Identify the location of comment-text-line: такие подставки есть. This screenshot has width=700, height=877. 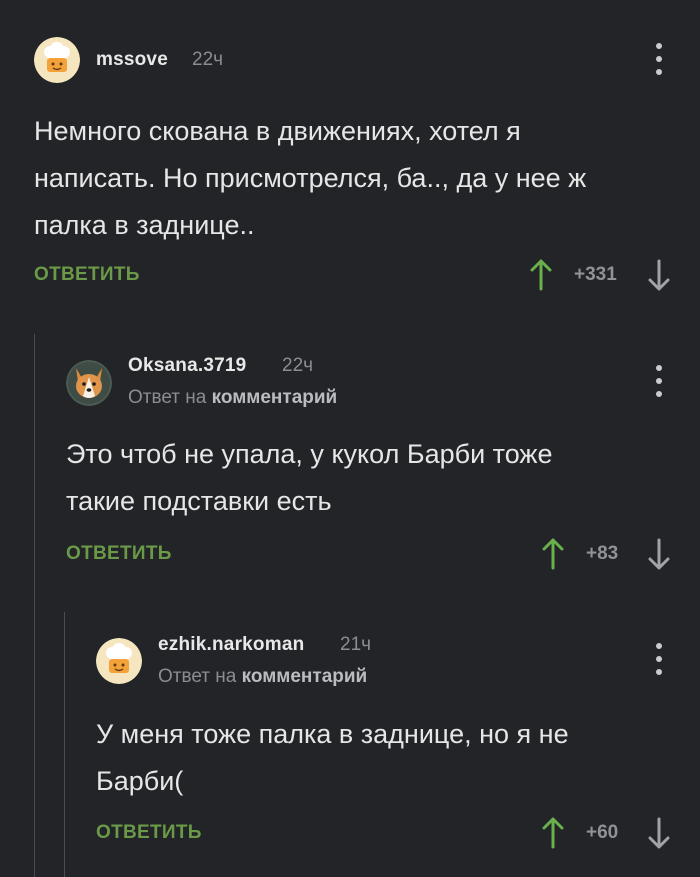
(199, 501).